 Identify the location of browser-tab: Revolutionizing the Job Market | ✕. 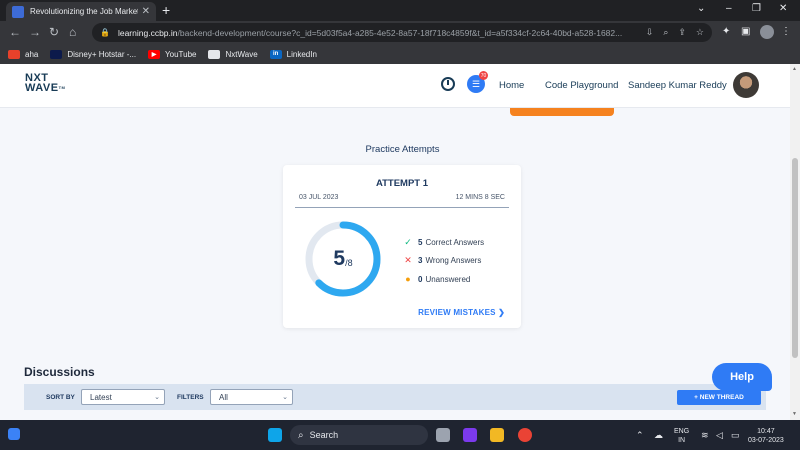
(81, 11).